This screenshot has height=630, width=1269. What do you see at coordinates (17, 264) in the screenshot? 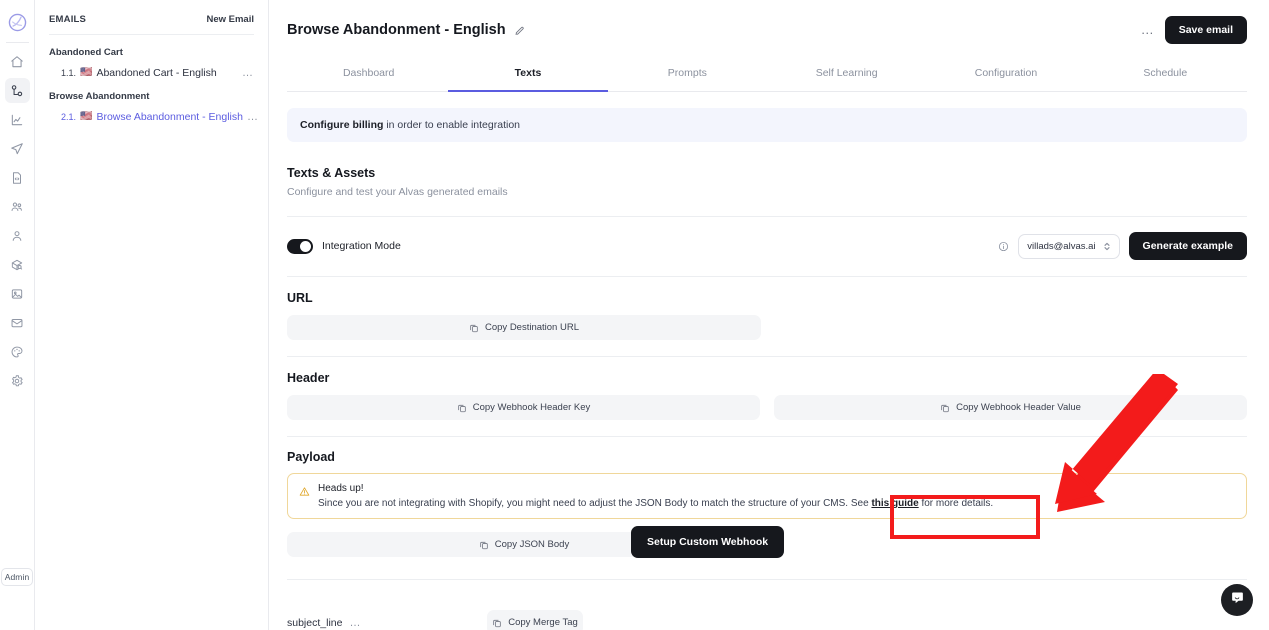
I see `box-search-icon` at bounding box center [17, 264].